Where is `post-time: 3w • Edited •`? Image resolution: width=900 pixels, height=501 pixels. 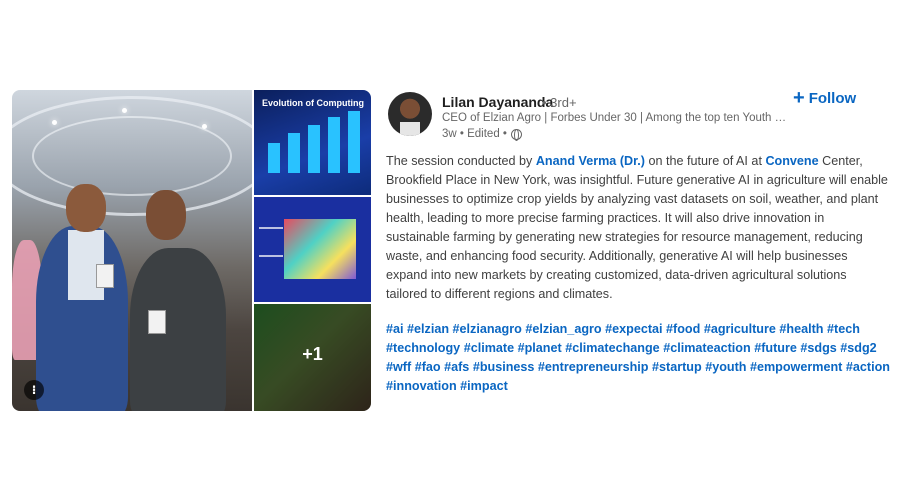
post-time: 3w • Edited • is located at coordinates (474, 134).